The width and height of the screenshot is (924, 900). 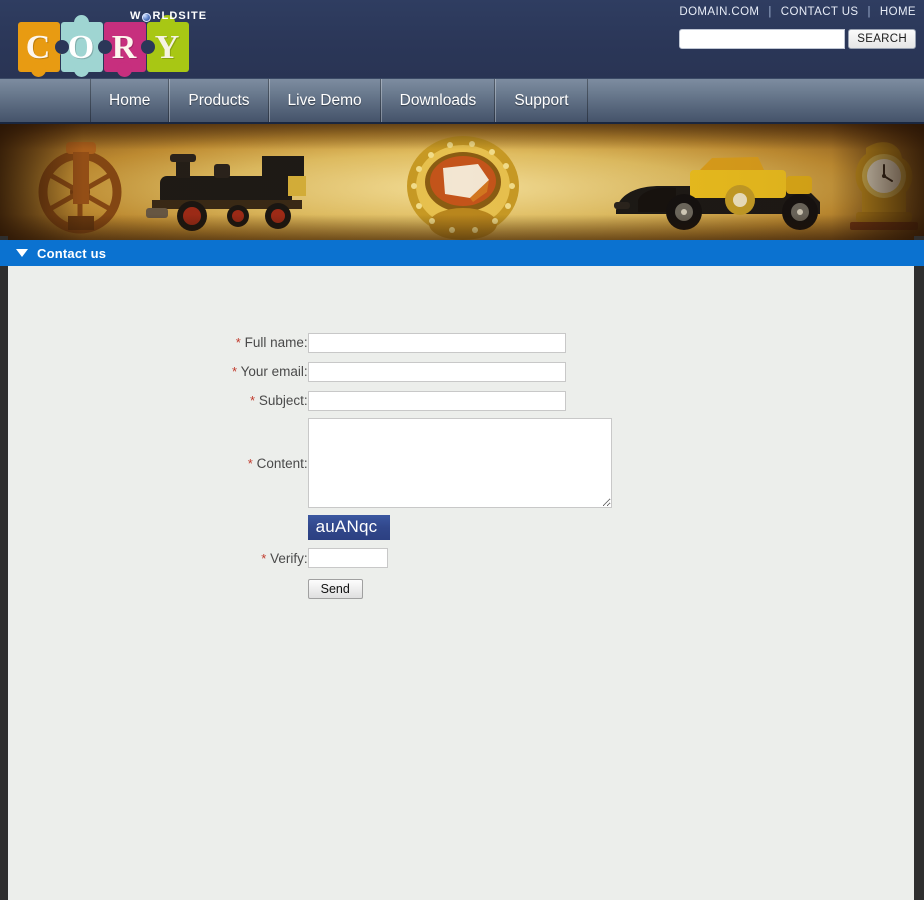 I want to click on nav-item-support: Support, so click(x=541, y=100).